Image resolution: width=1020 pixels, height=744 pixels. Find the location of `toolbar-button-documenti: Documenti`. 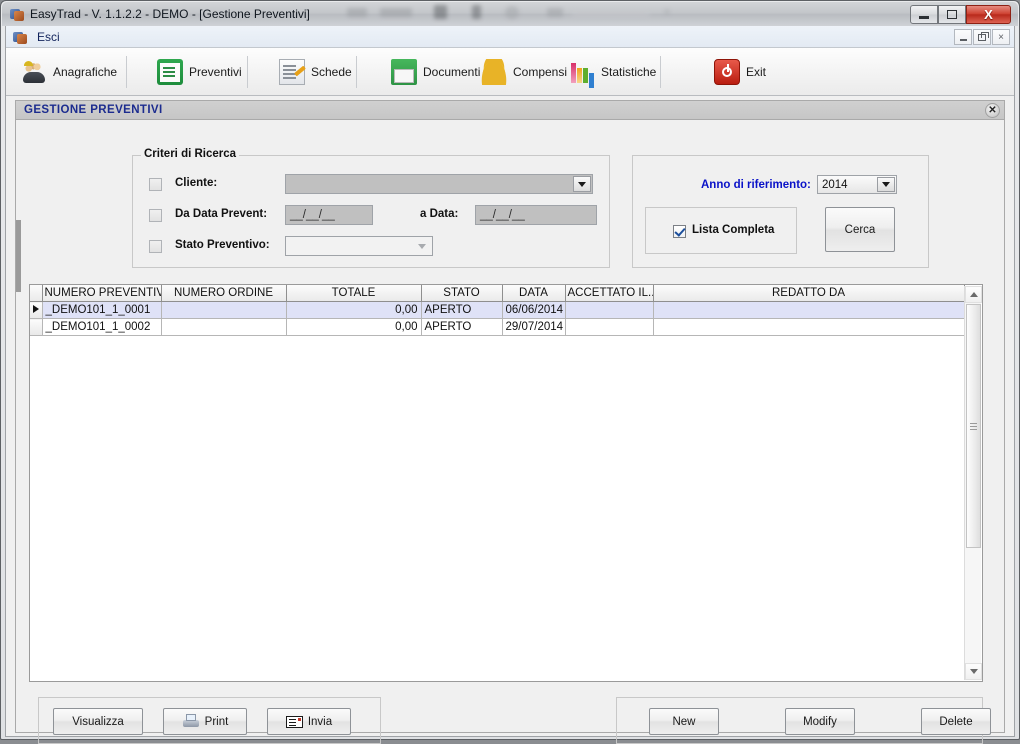

toolbar-button-documenti: Documenti is located at coordinates (435, 72).